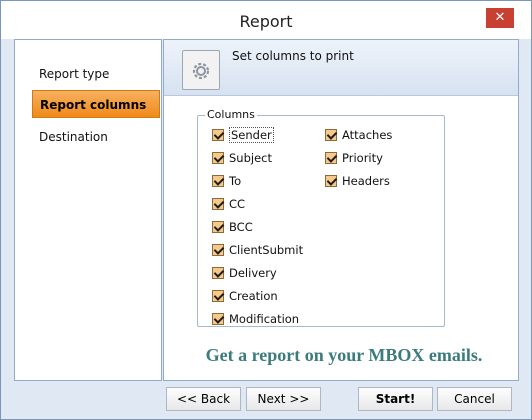 The image size is (532, 420). What do you see at coordinates (88, 137) in the screenshot?
I see `step-destination: Destination` at bounding box center [88, 137].